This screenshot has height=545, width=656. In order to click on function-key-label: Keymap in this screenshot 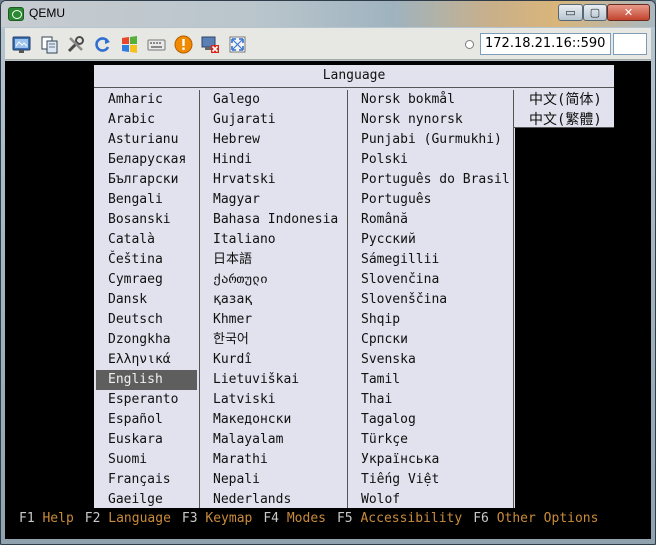, I will do `click(225, 518)`.